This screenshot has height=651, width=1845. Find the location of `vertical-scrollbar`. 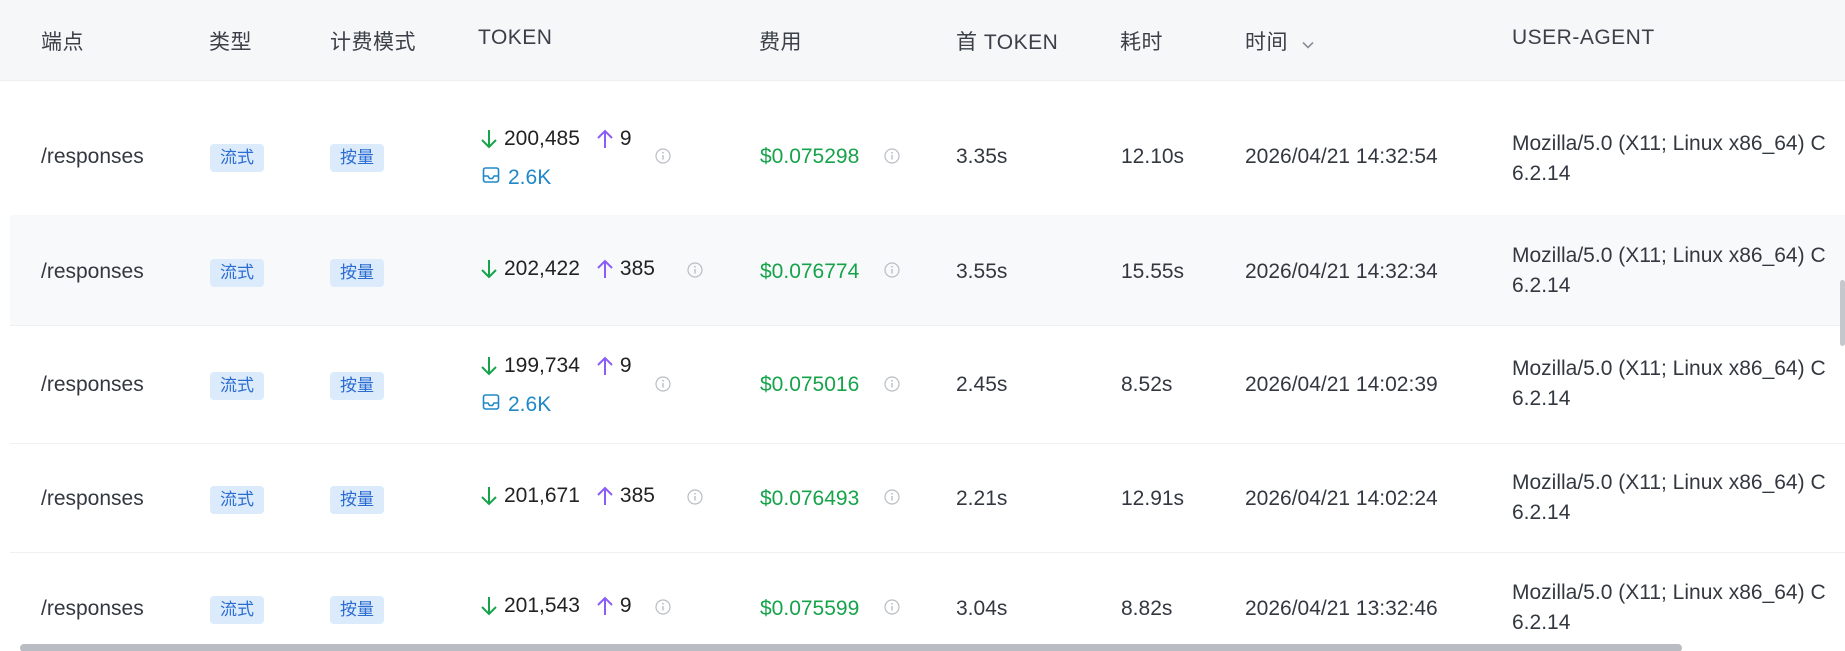

vertical-scrollbar is located at coordinates (1842, 313).